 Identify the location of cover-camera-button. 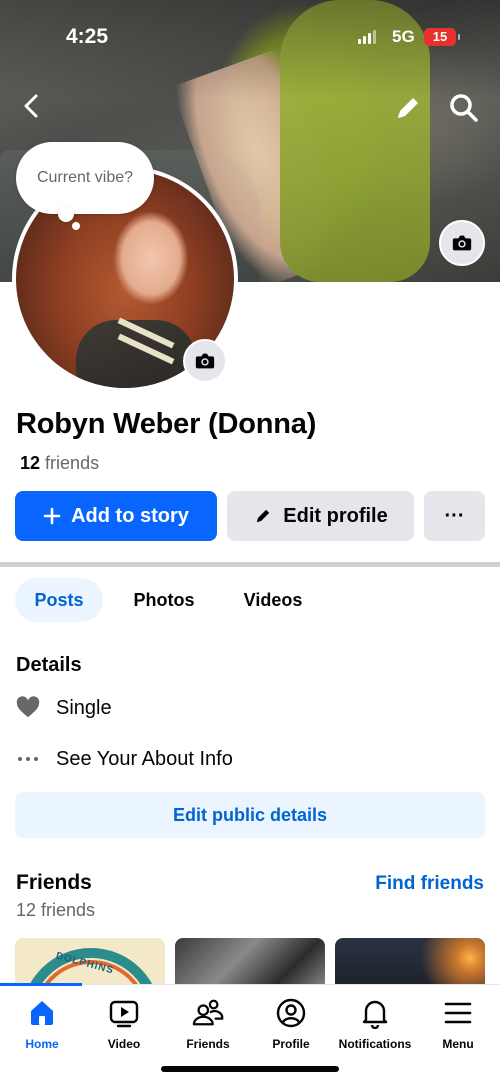
(462, 243).